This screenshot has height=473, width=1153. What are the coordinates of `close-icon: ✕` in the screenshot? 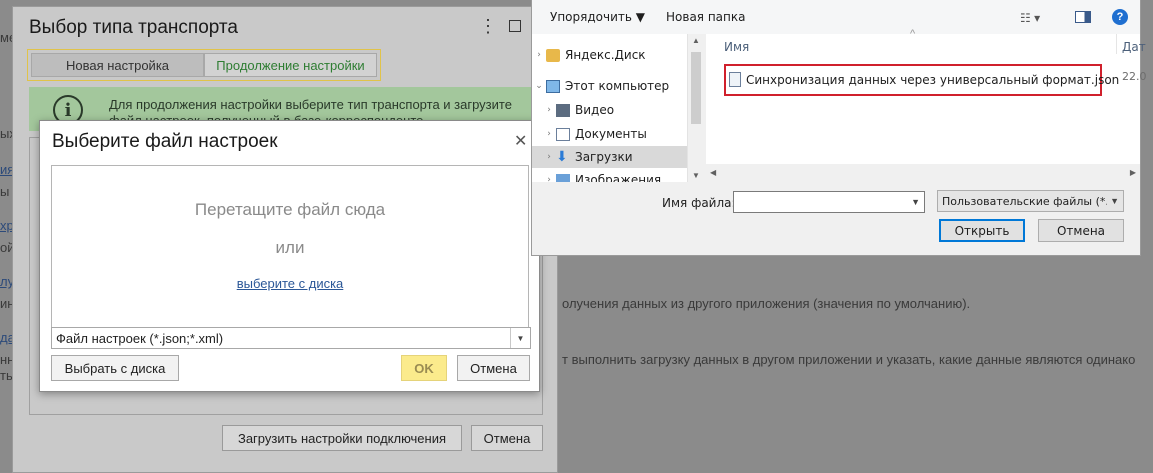 It's located at (520, 141).